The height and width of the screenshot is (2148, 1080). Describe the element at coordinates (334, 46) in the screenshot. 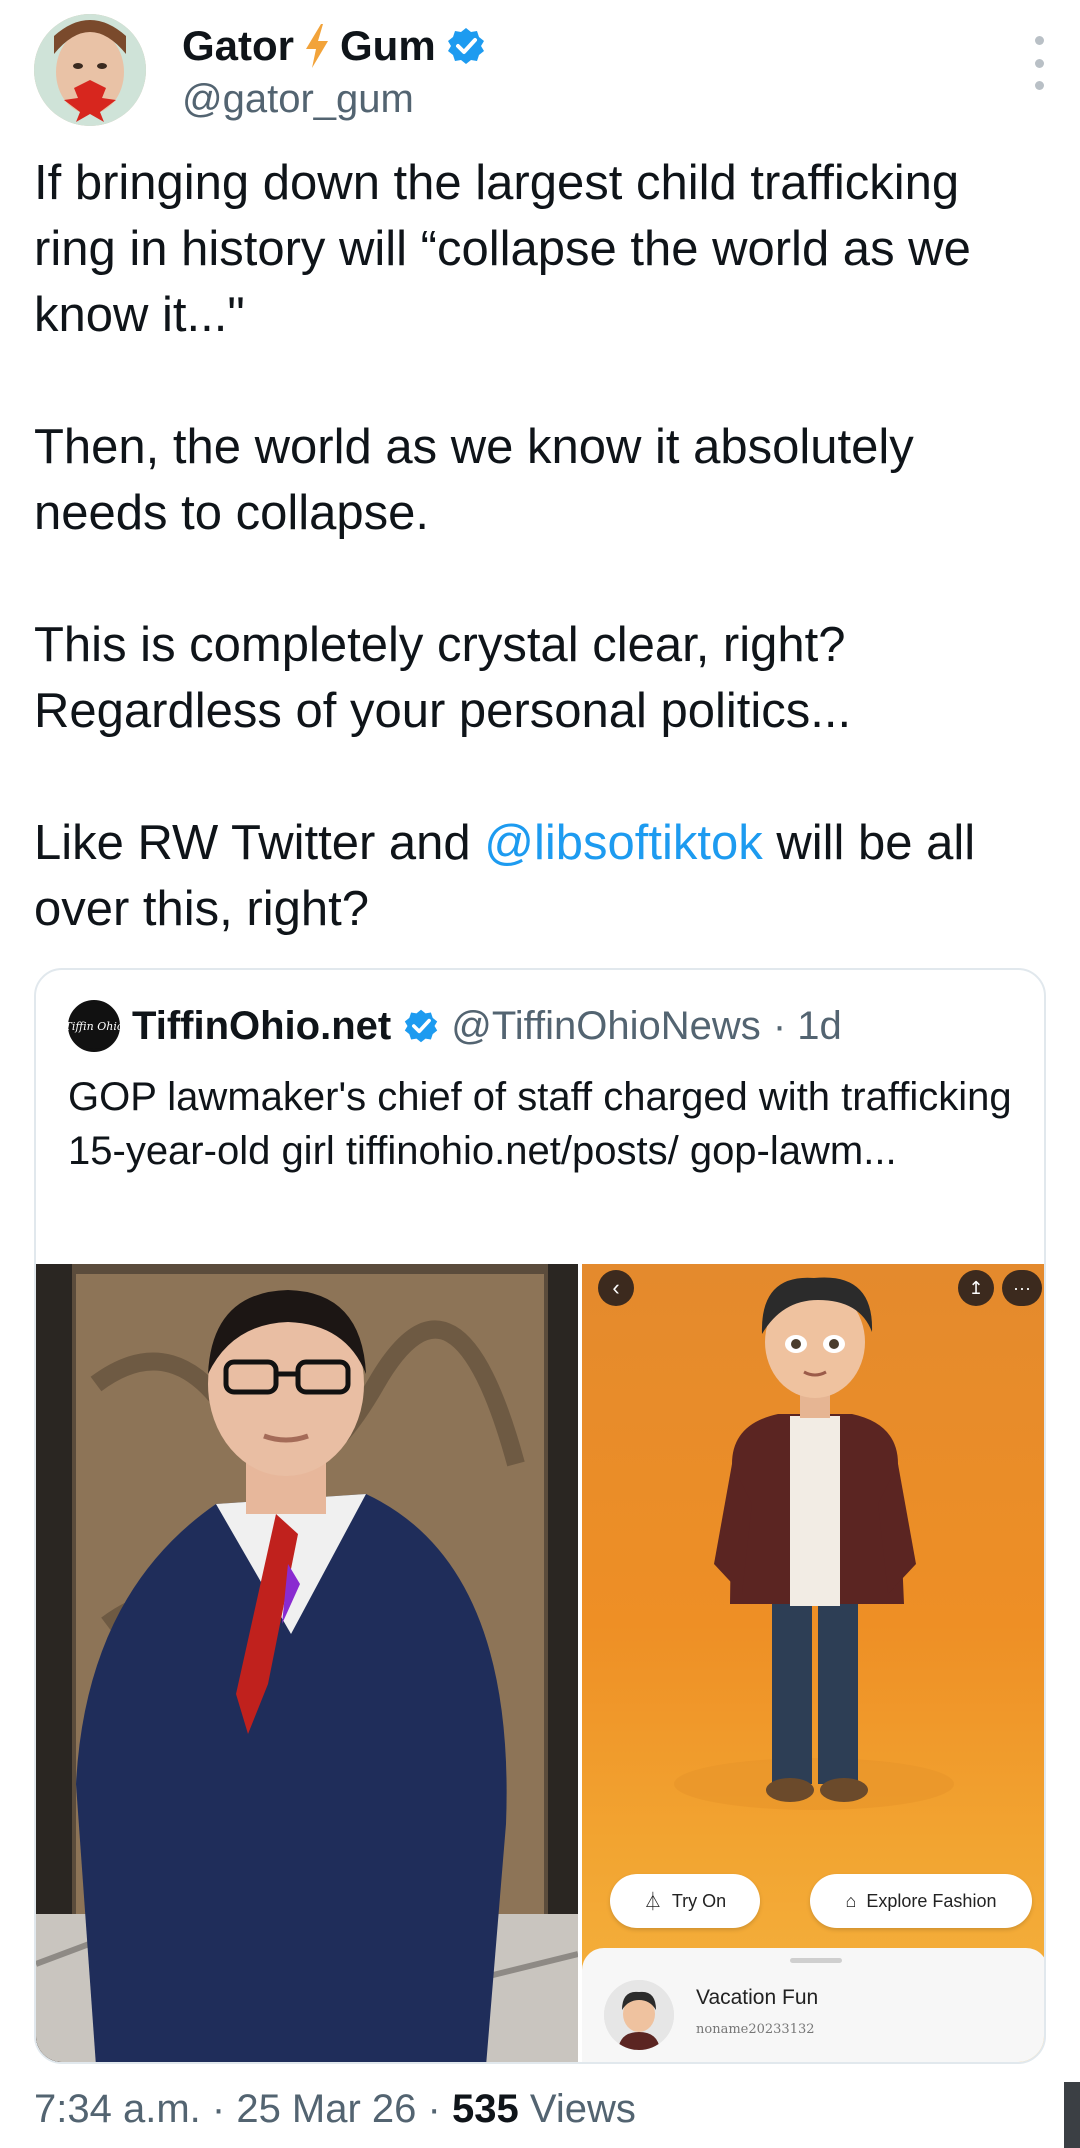

I see `author-display-name: Gator Gum` at that location.